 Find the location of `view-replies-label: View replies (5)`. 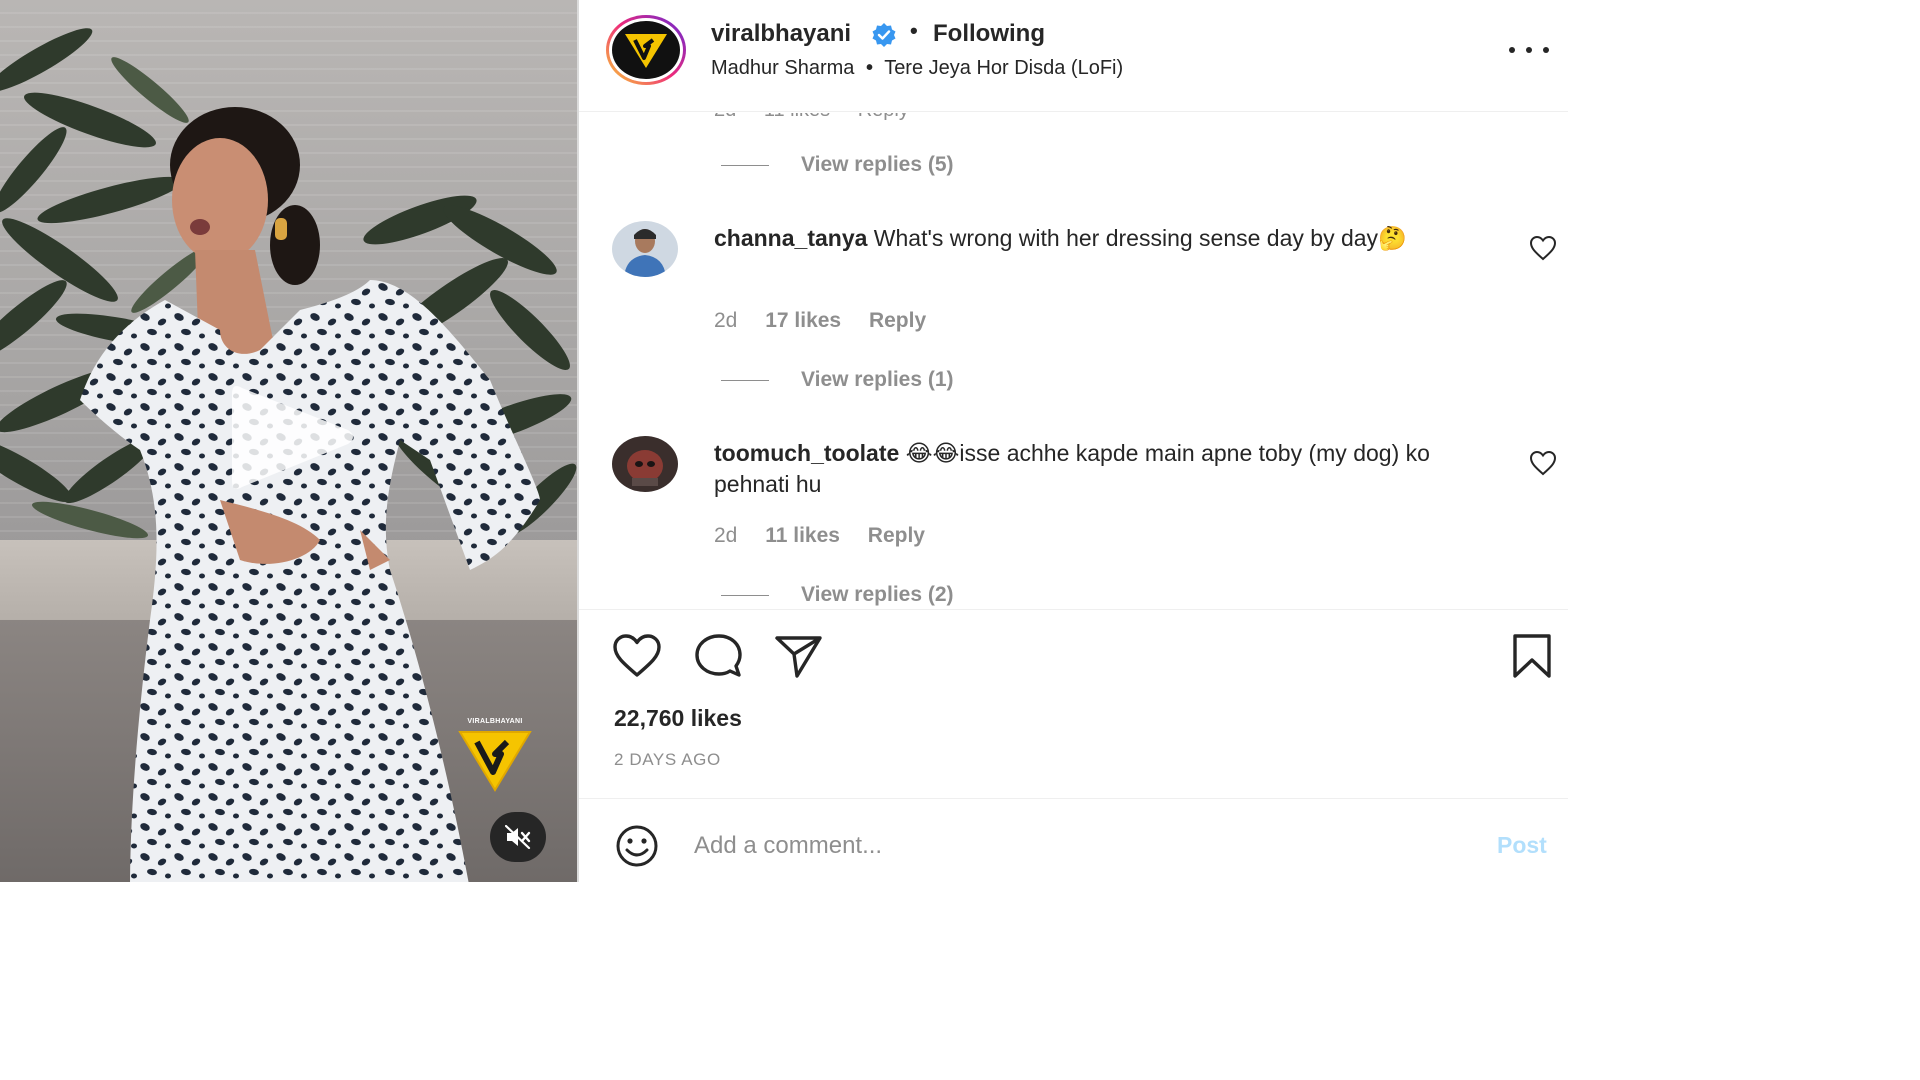

view-replies-label: View replies (5) is located at coordinates (877, 164).